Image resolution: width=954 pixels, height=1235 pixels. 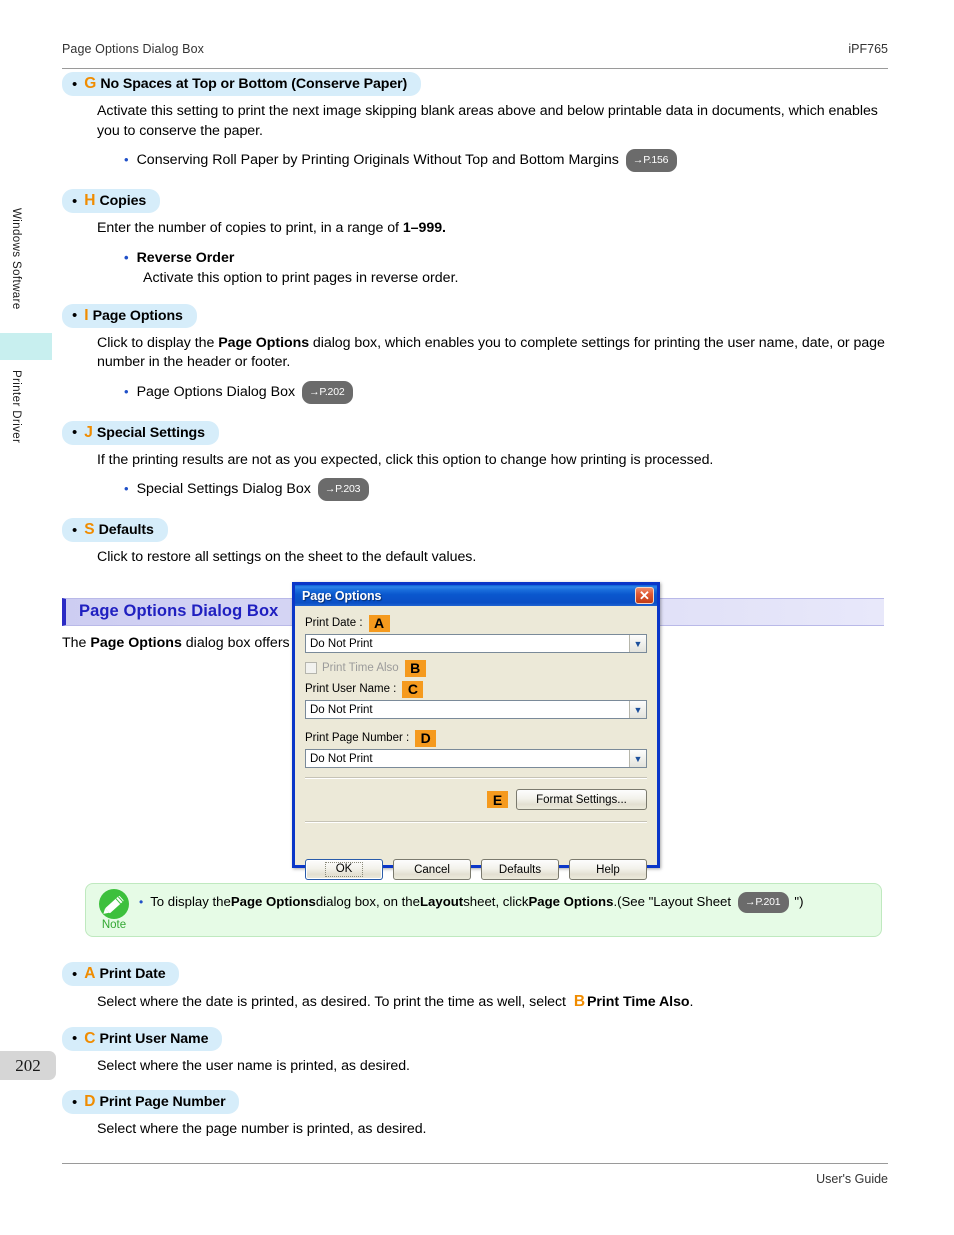 What do you see at coordinates (432, 869) in the screenshot?
I see `cancel-button: Cancel` at bounding box center [432, 869].